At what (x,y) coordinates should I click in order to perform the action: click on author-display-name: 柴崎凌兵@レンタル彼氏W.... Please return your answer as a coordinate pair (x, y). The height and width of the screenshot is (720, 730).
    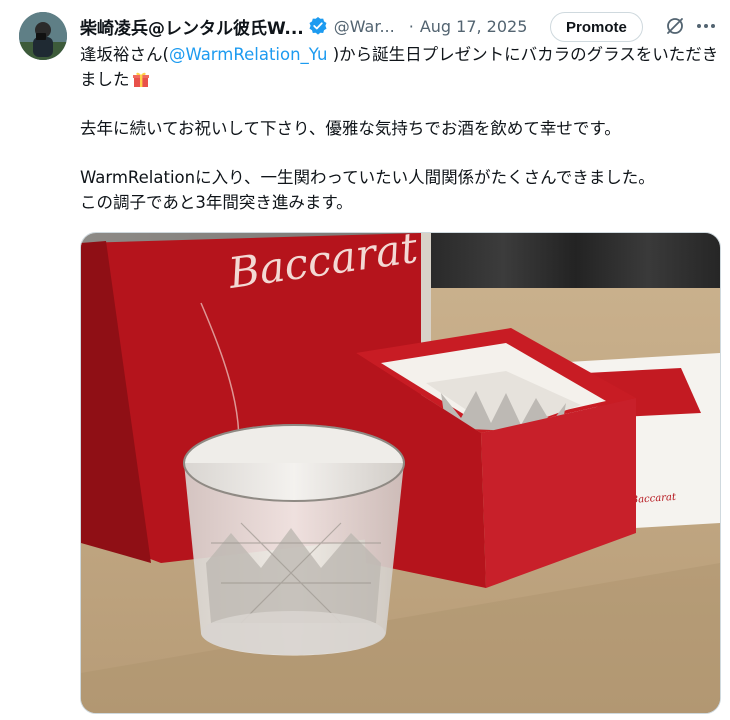
    Looking at the image, I should click on (192, 26).